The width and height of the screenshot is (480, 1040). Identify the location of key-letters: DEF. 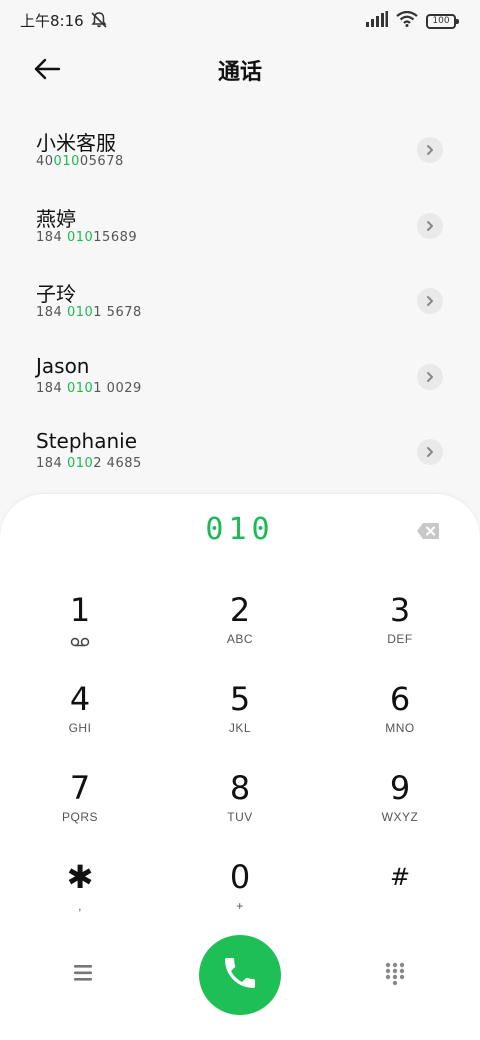
(400, 639).